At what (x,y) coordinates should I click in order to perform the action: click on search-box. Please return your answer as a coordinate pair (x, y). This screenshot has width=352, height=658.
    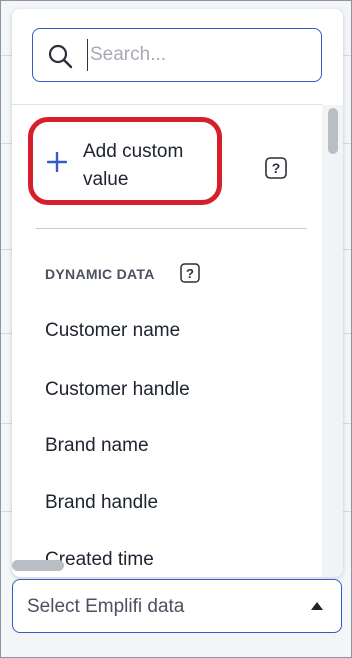
    Looking at the image, I should click on (177, 55).